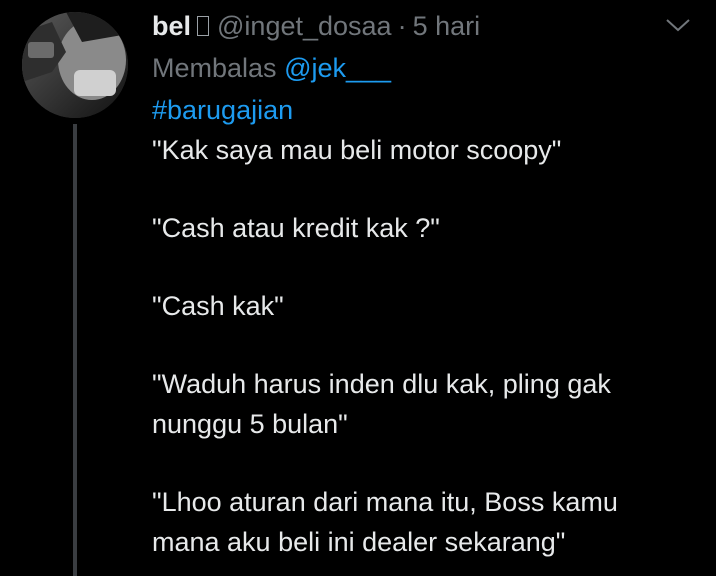 Image resolution: width=716 pixels, height=576 pixels. What do you see at coordinates (203, 26) in the screenshot?
I see `emoji-placeholder-icon` at bounding box center [203, 26].